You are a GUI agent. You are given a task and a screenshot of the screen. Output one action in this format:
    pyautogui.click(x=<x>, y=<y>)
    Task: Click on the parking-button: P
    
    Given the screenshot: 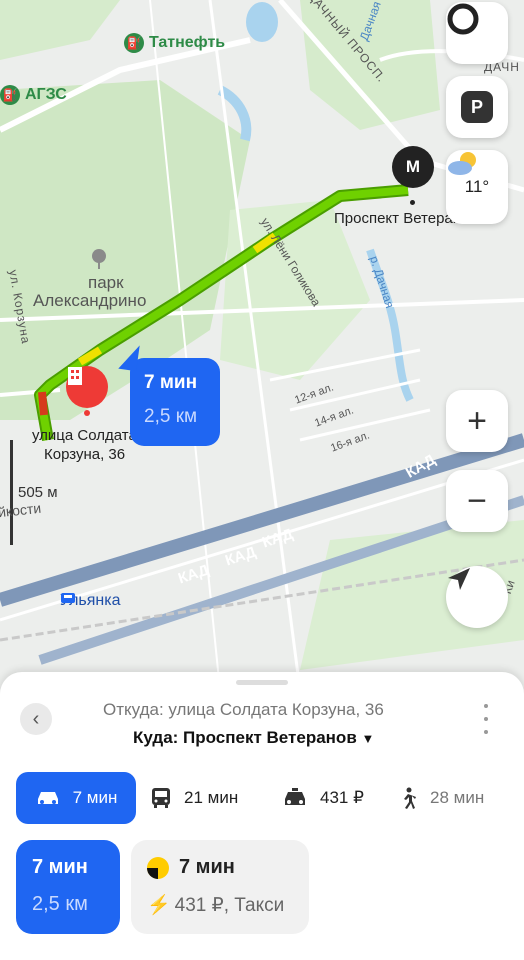 What is the action you would take?
    pyautogui.click(x=477, y=107)
    